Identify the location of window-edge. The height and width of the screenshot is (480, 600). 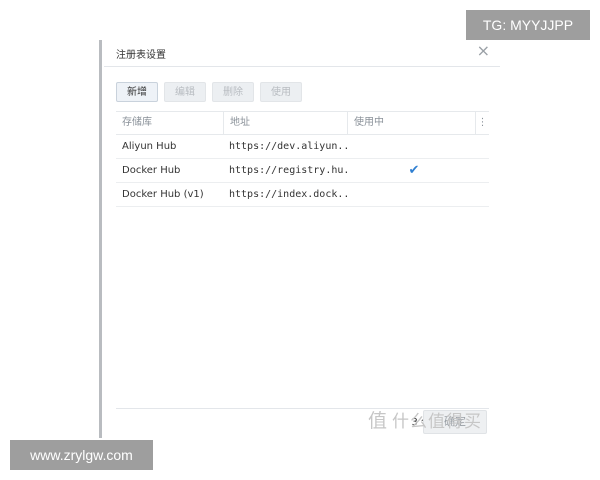
(100, 239).